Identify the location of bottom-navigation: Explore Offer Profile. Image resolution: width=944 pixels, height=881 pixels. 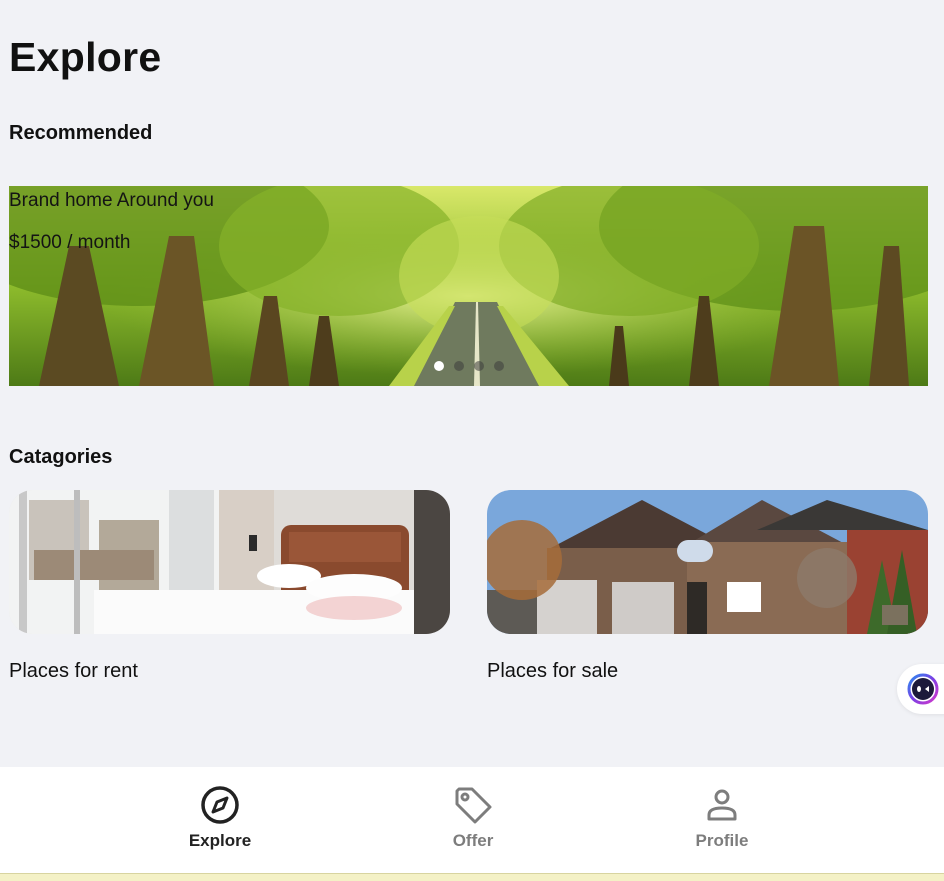
(472, 820).